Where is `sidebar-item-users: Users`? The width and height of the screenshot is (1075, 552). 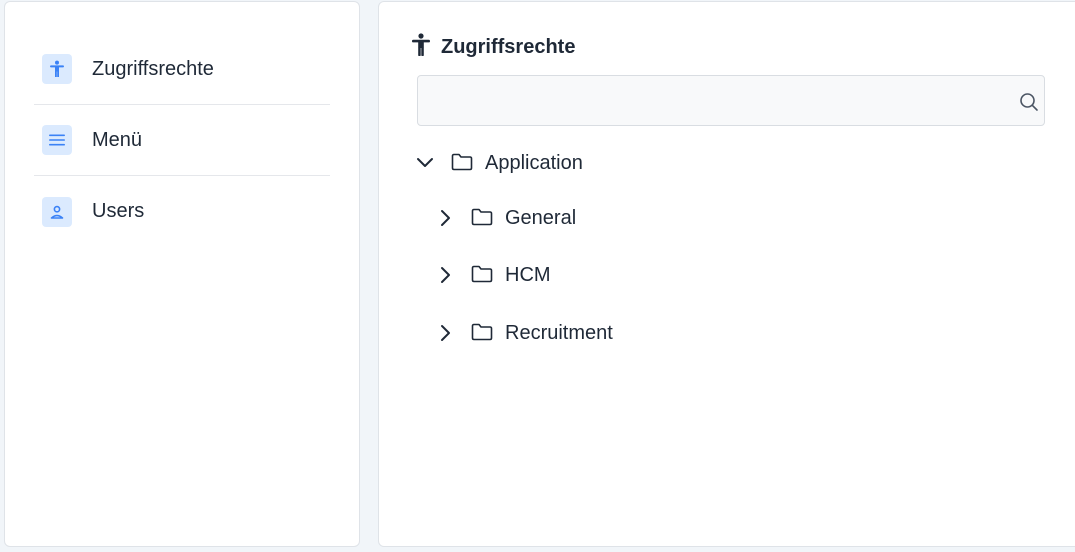 sidebar-item-users: Users is located at coordinates (182, 211).